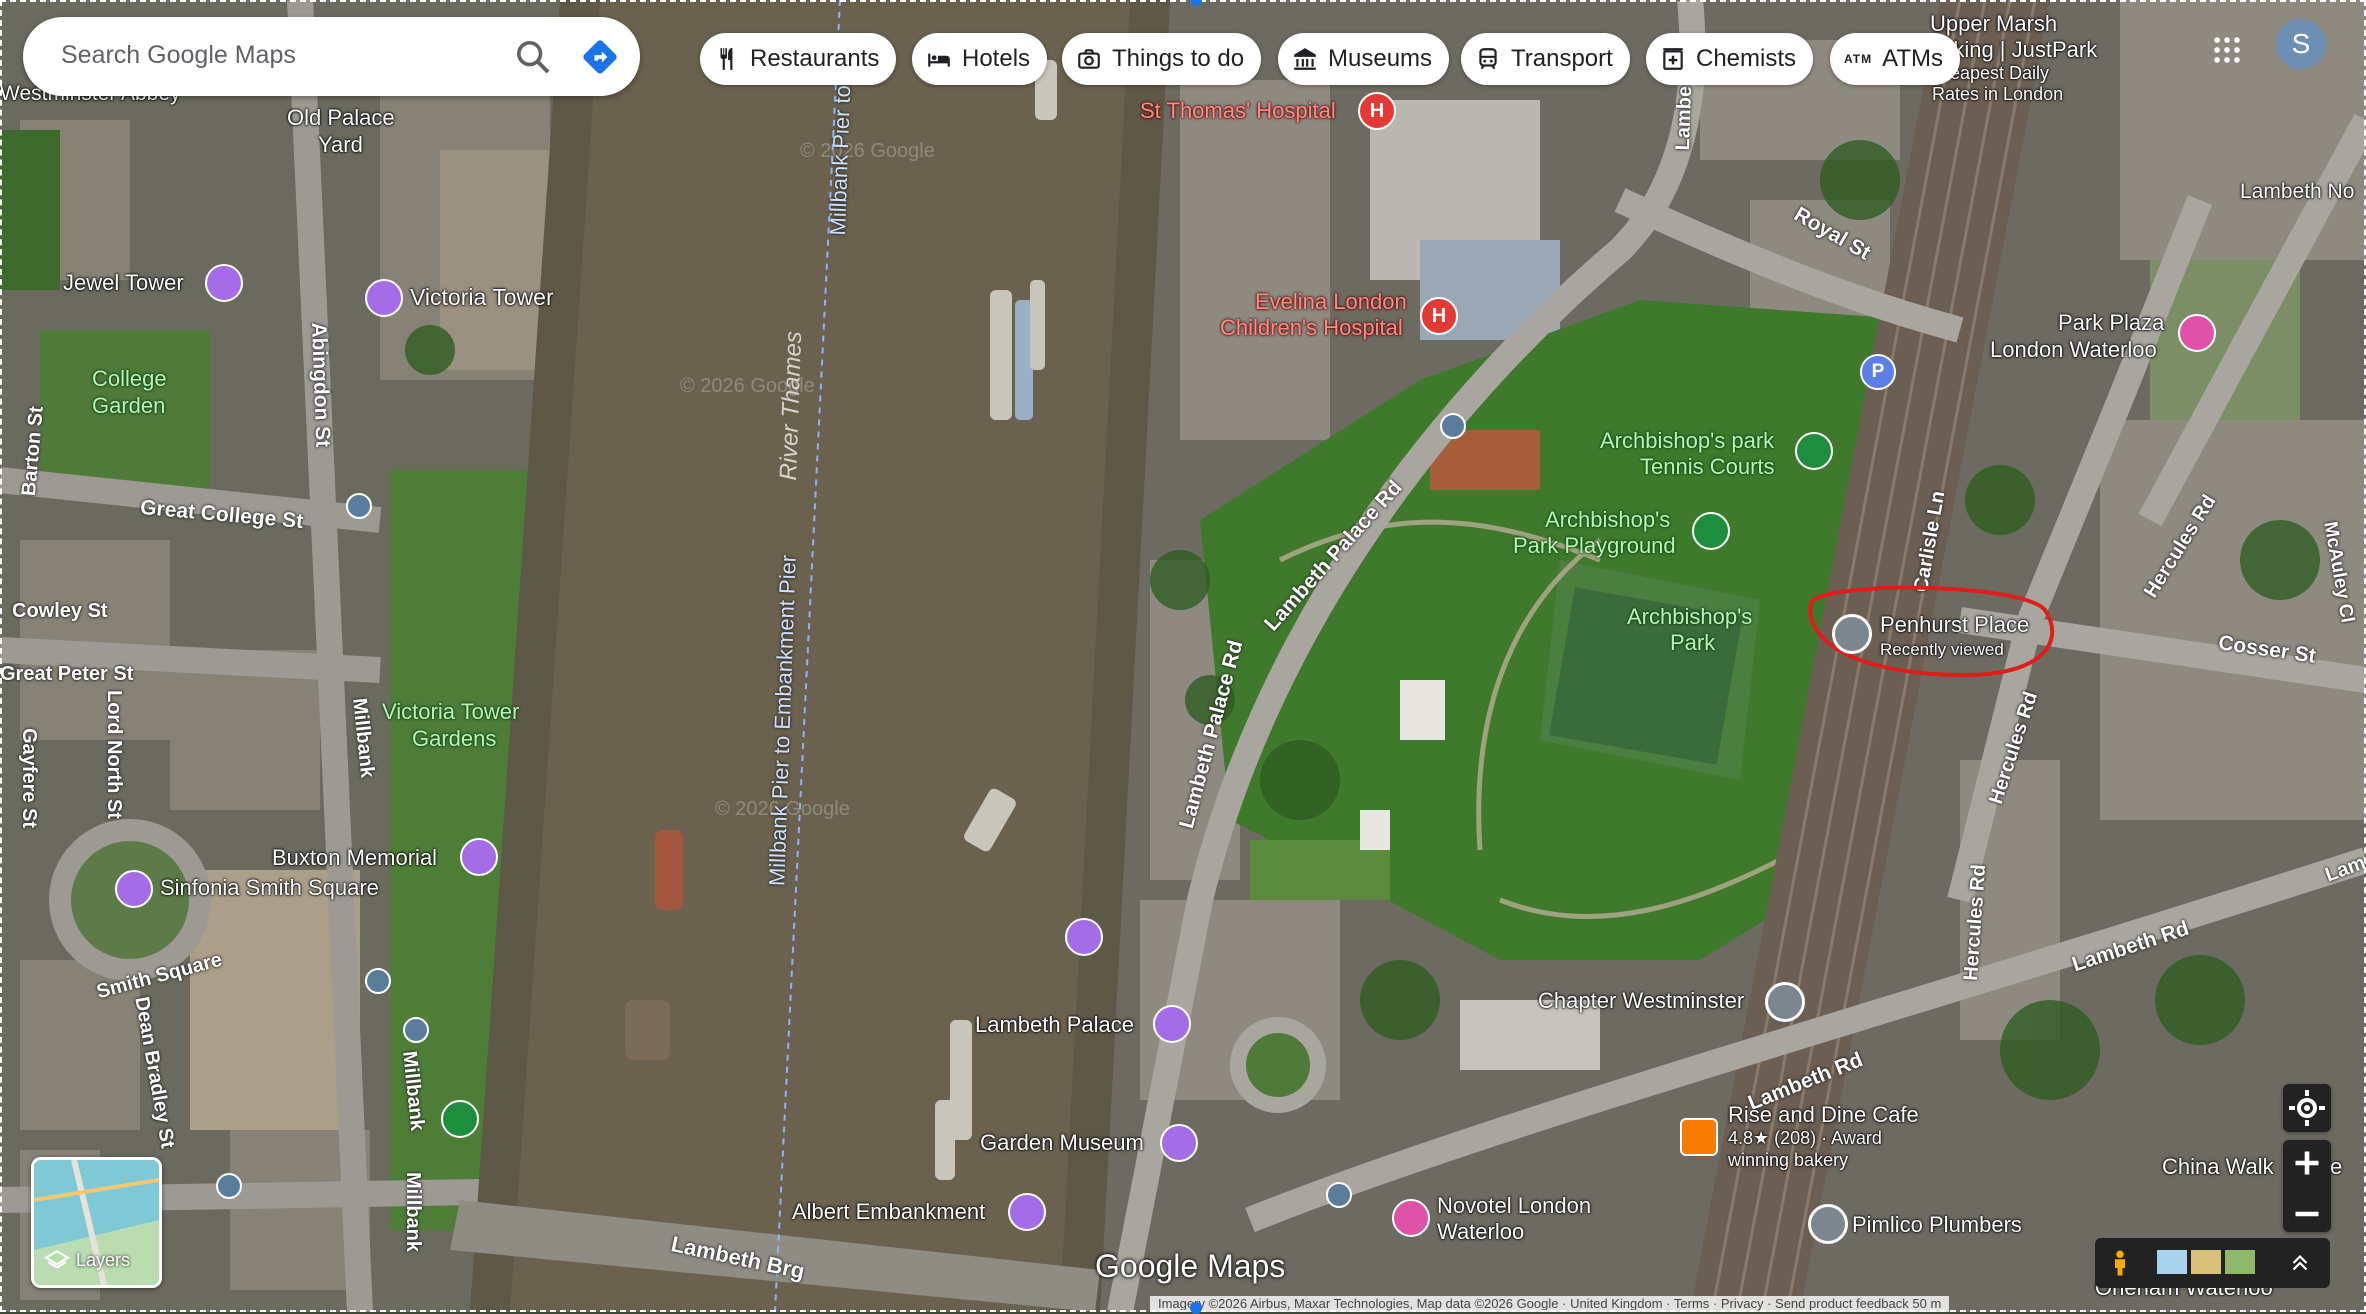 This screenshot has height=1314, width=2366. What do you see at coordinates (1380, 58) in the screenshot?
I see `chip-label: Museums` at bounding box center [1380, 58].